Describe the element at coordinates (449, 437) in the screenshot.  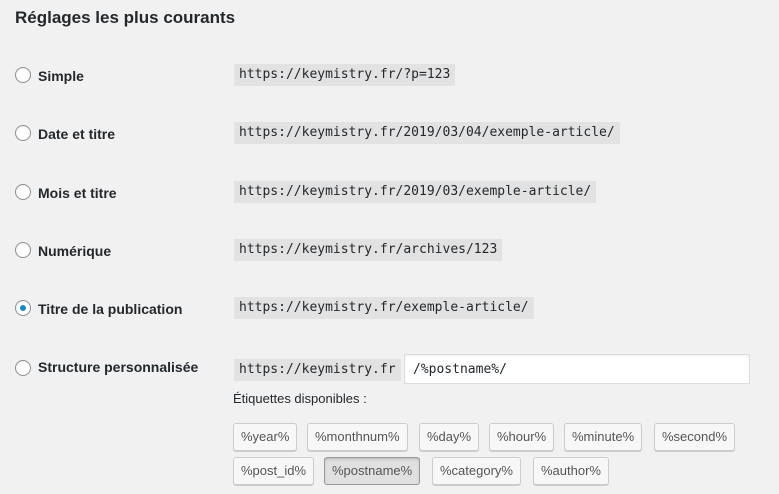
I see `tag-button-day: %day%` at that location.